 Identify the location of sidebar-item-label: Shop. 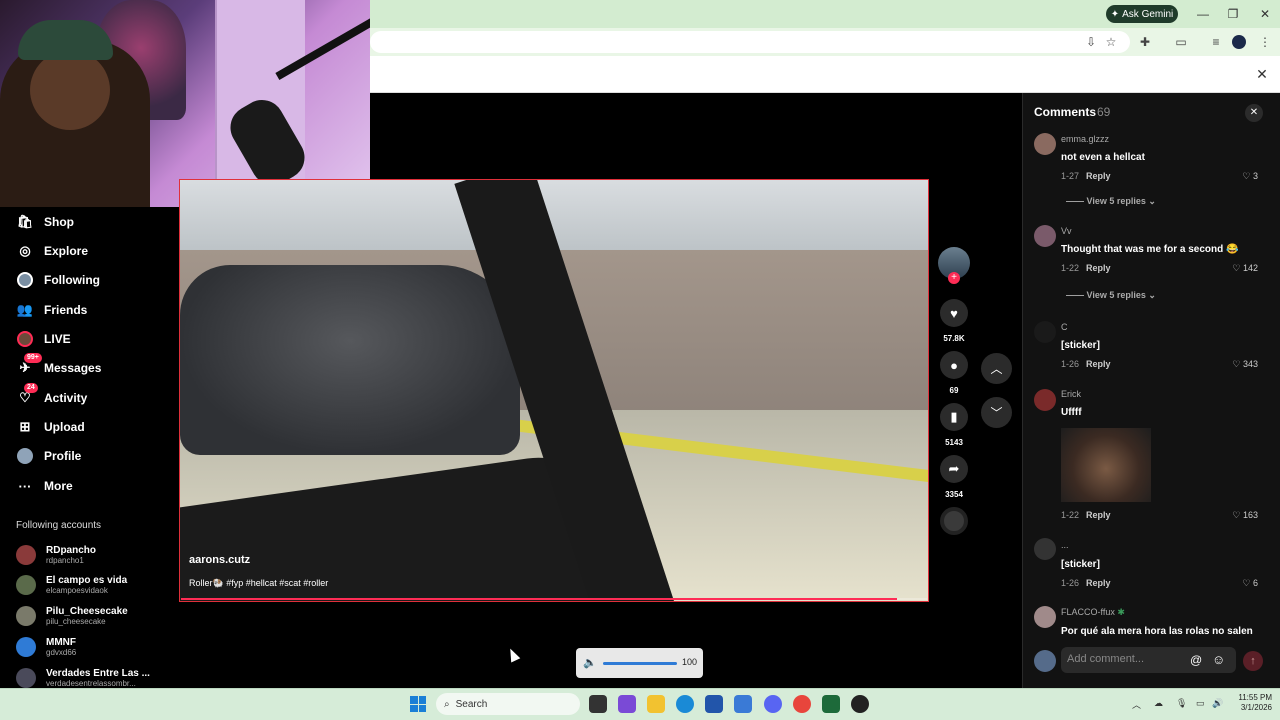
(59, 222).